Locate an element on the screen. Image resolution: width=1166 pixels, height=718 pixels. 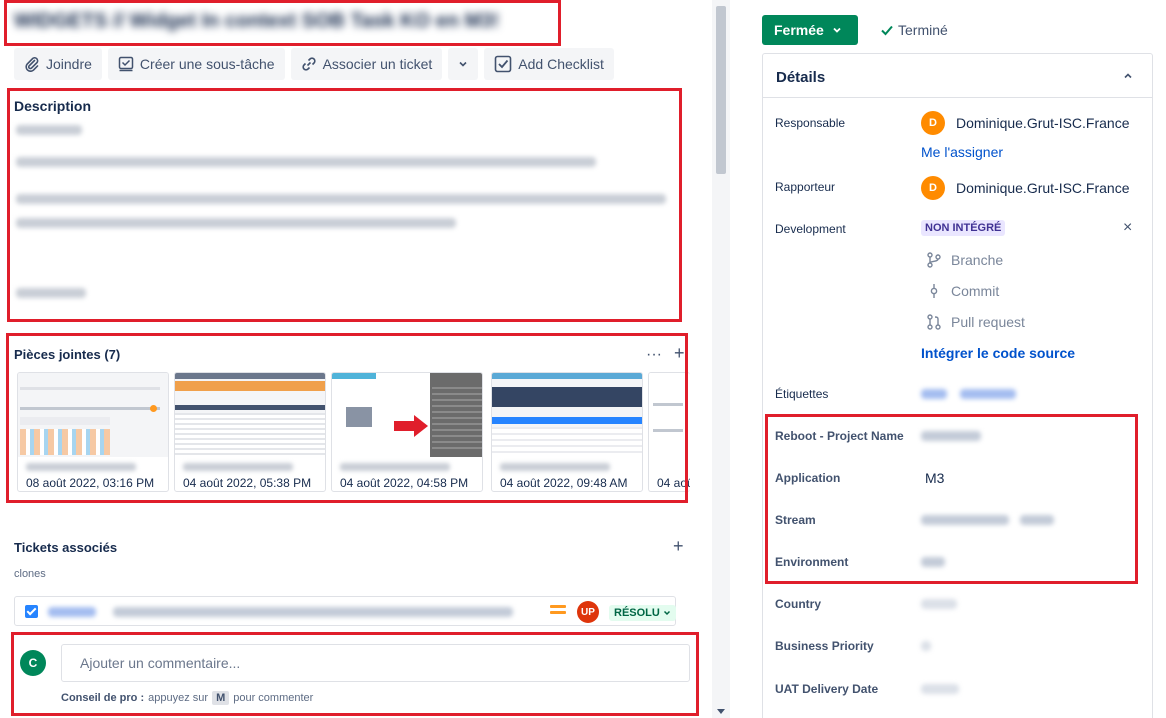
commit-item: Commit is located at coordinates (963, 291).